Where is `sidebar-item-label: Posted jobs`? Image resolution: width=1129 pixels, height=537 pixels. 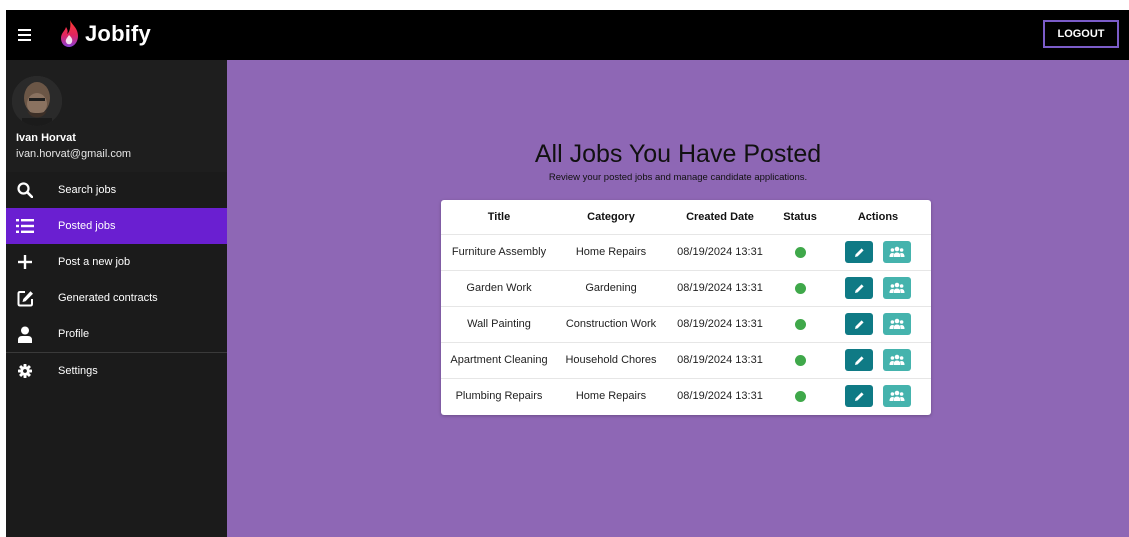 sidebar-item-label: Posted jobs is located at coordinates (87, 226).